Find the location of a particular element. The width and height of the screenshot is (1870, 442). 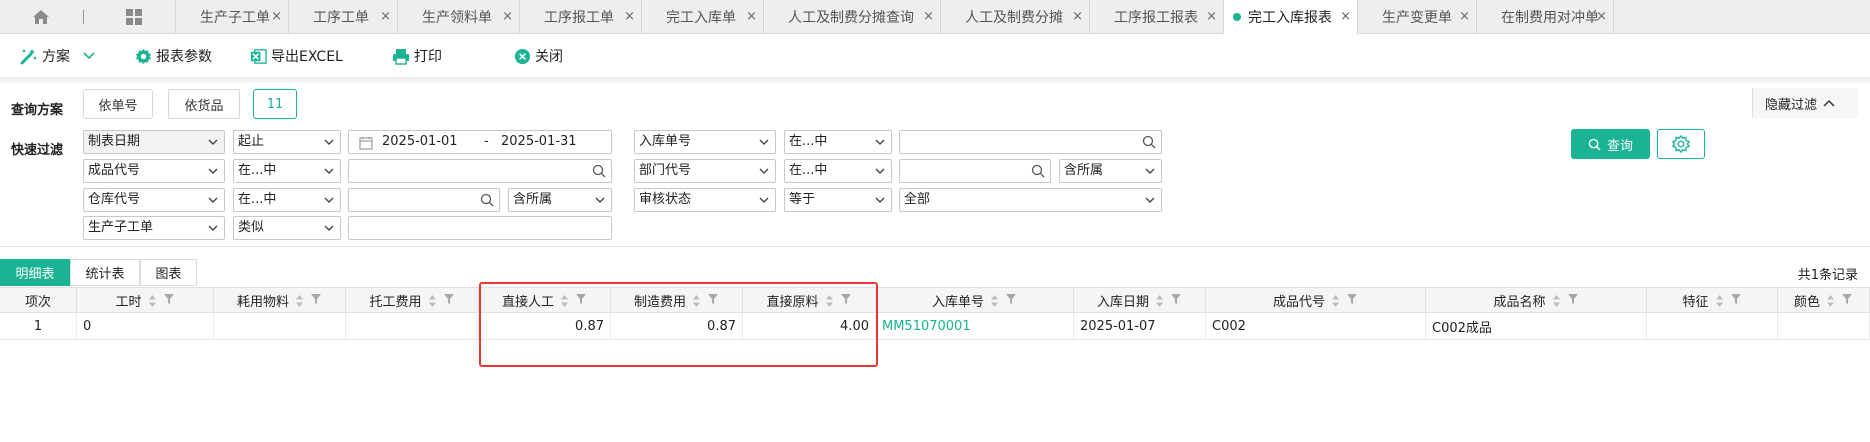

filter-field-select: 生产子工单 is located at coordinates (154, 228).